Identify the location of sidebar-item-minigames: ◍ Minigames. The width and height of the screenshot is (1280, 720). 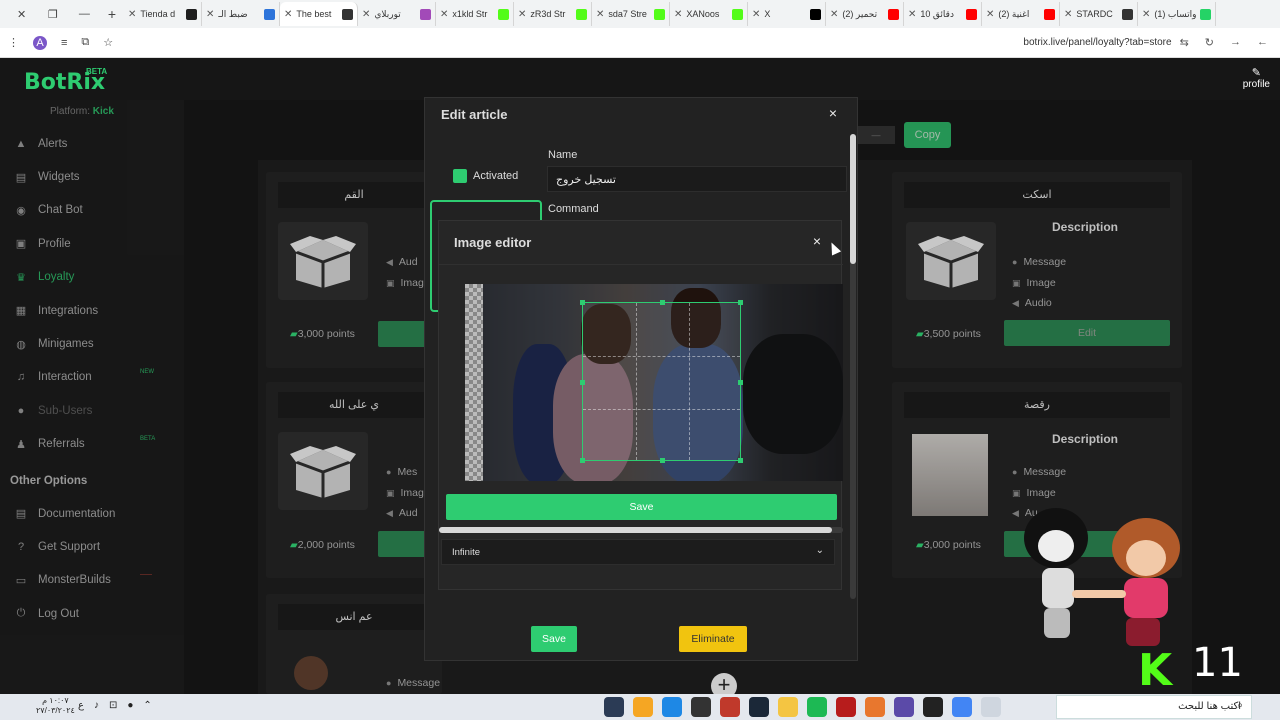
(92, 343).